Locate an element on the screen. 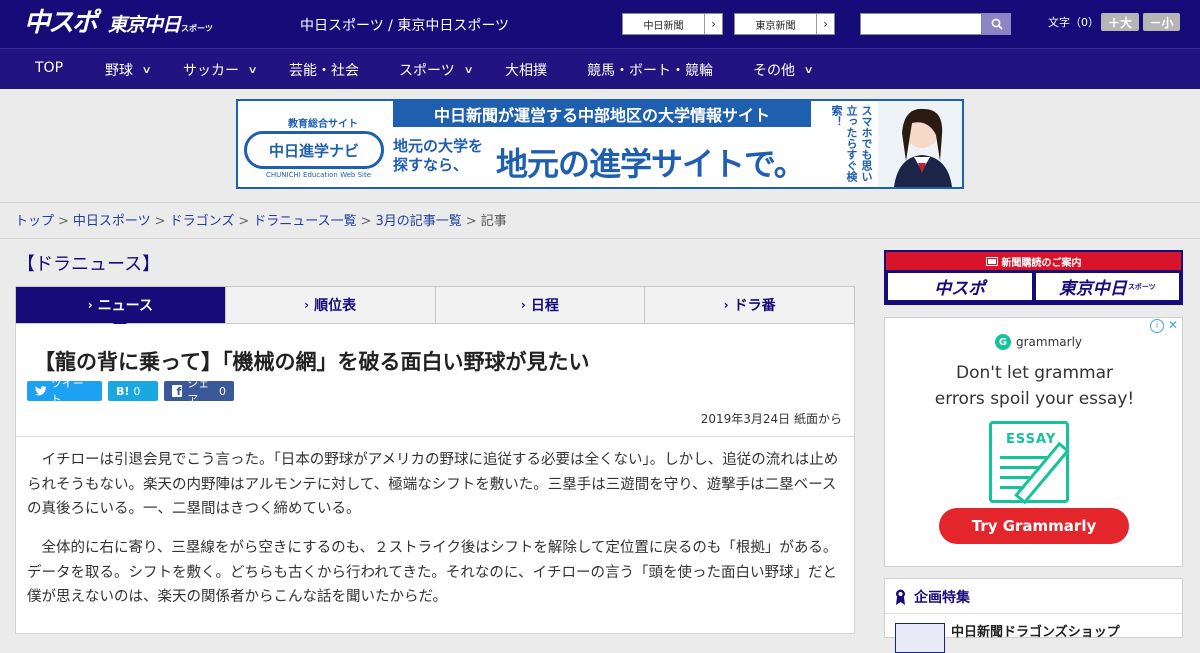  banner-big-text: 地元の進学サイトで。 is located at coordinates (651, 164).